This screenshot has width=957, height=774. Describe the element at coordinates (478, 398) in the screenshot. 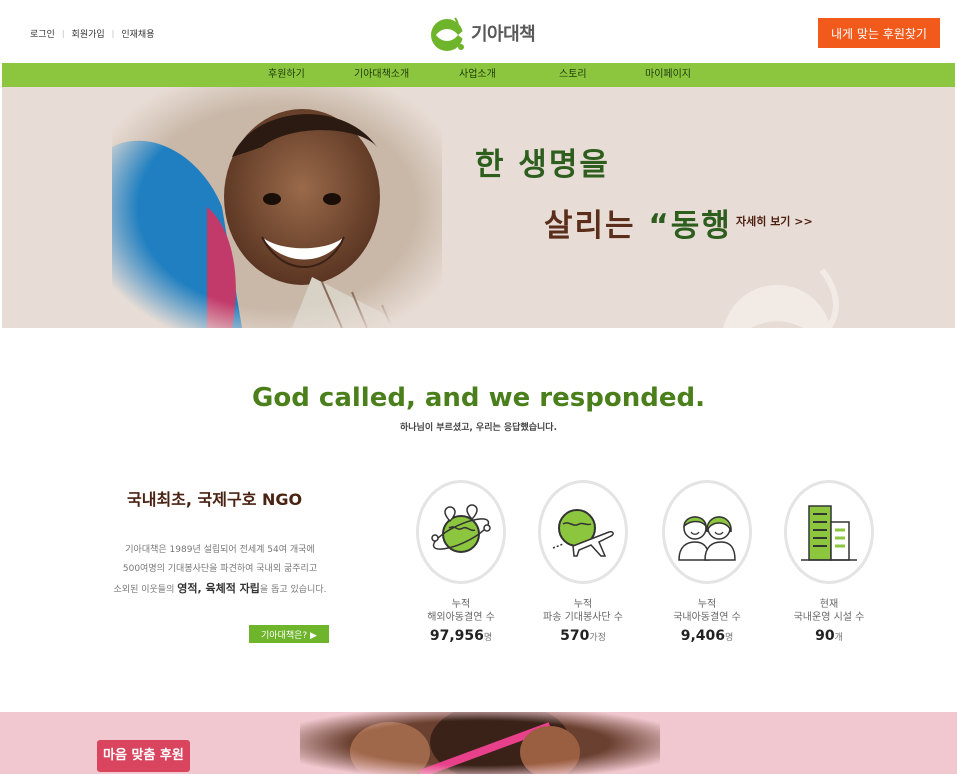

I see `slogan-english: God called, and we responded.` at that location.